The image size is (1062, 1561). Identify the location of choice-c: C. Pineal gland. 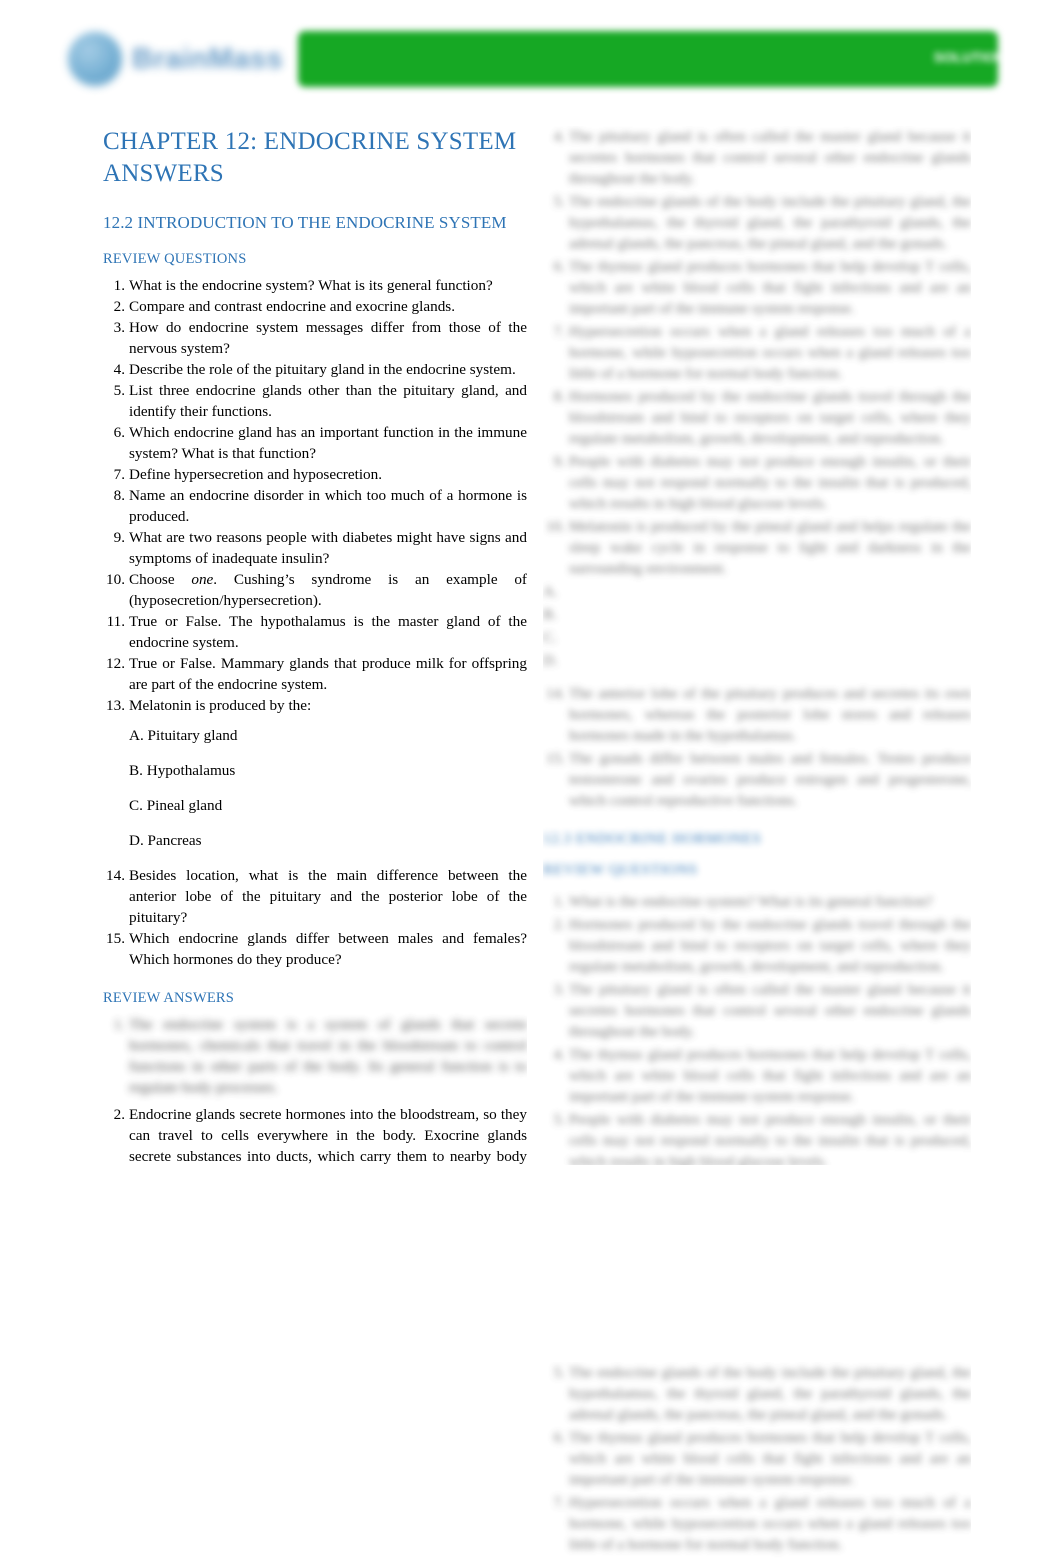
(176, 805).